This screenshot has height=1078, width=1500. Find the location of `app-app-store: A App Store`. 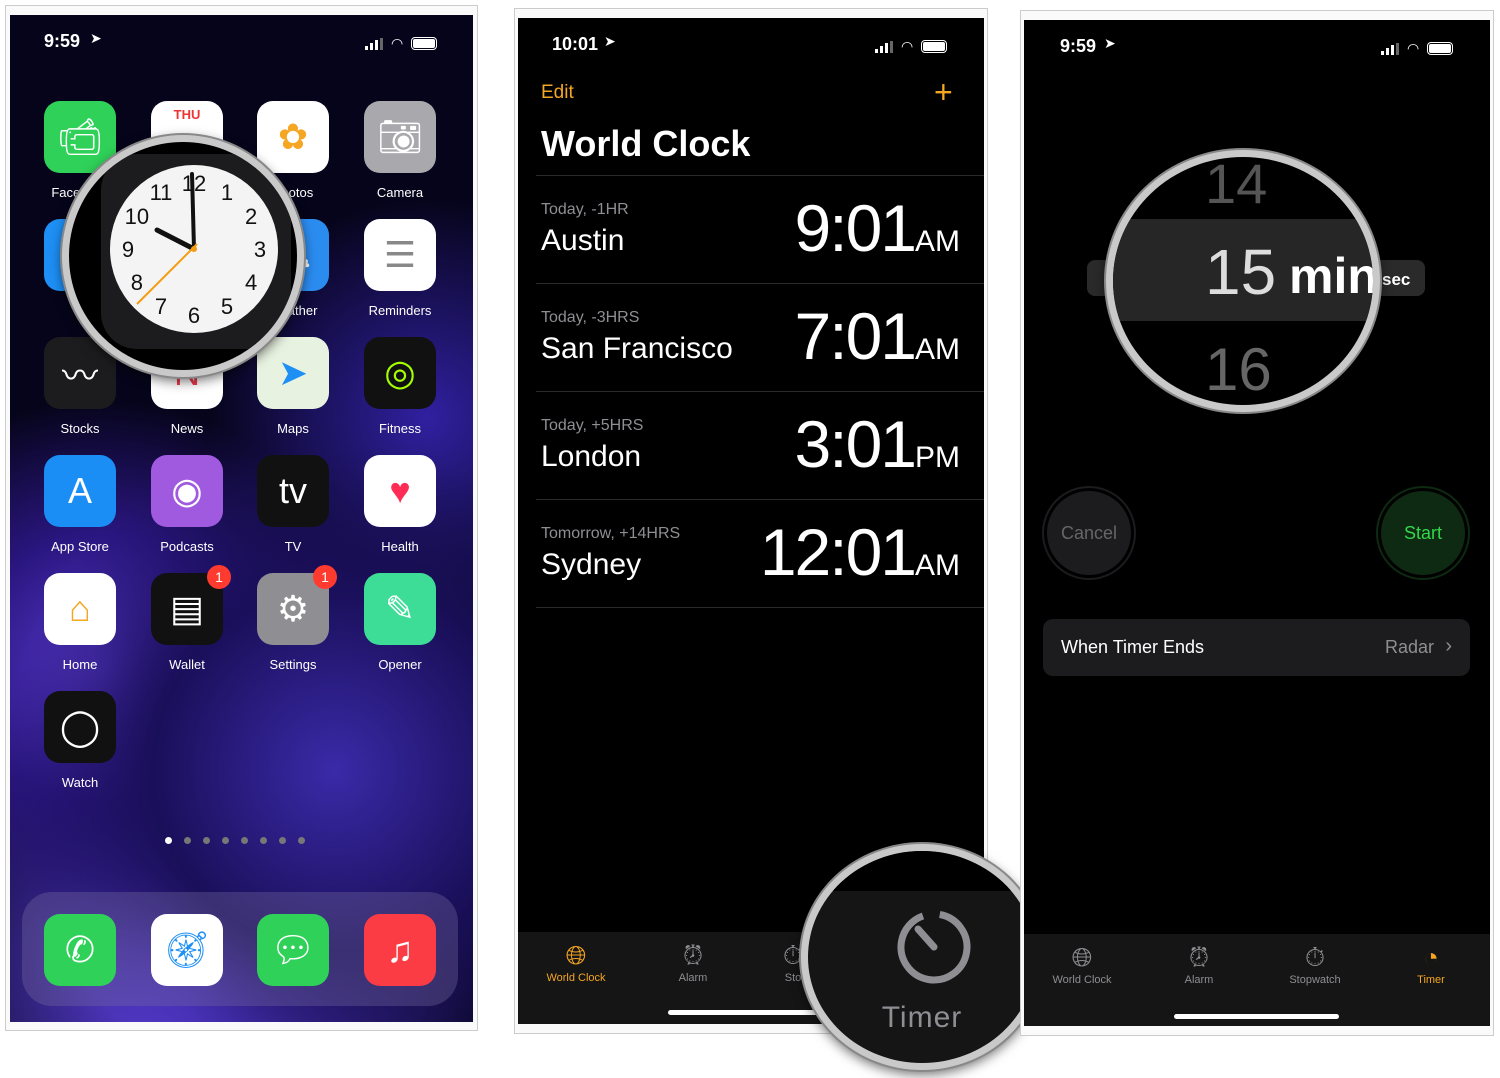

app-app-store: A App Store is located at coordinates (80, 504).